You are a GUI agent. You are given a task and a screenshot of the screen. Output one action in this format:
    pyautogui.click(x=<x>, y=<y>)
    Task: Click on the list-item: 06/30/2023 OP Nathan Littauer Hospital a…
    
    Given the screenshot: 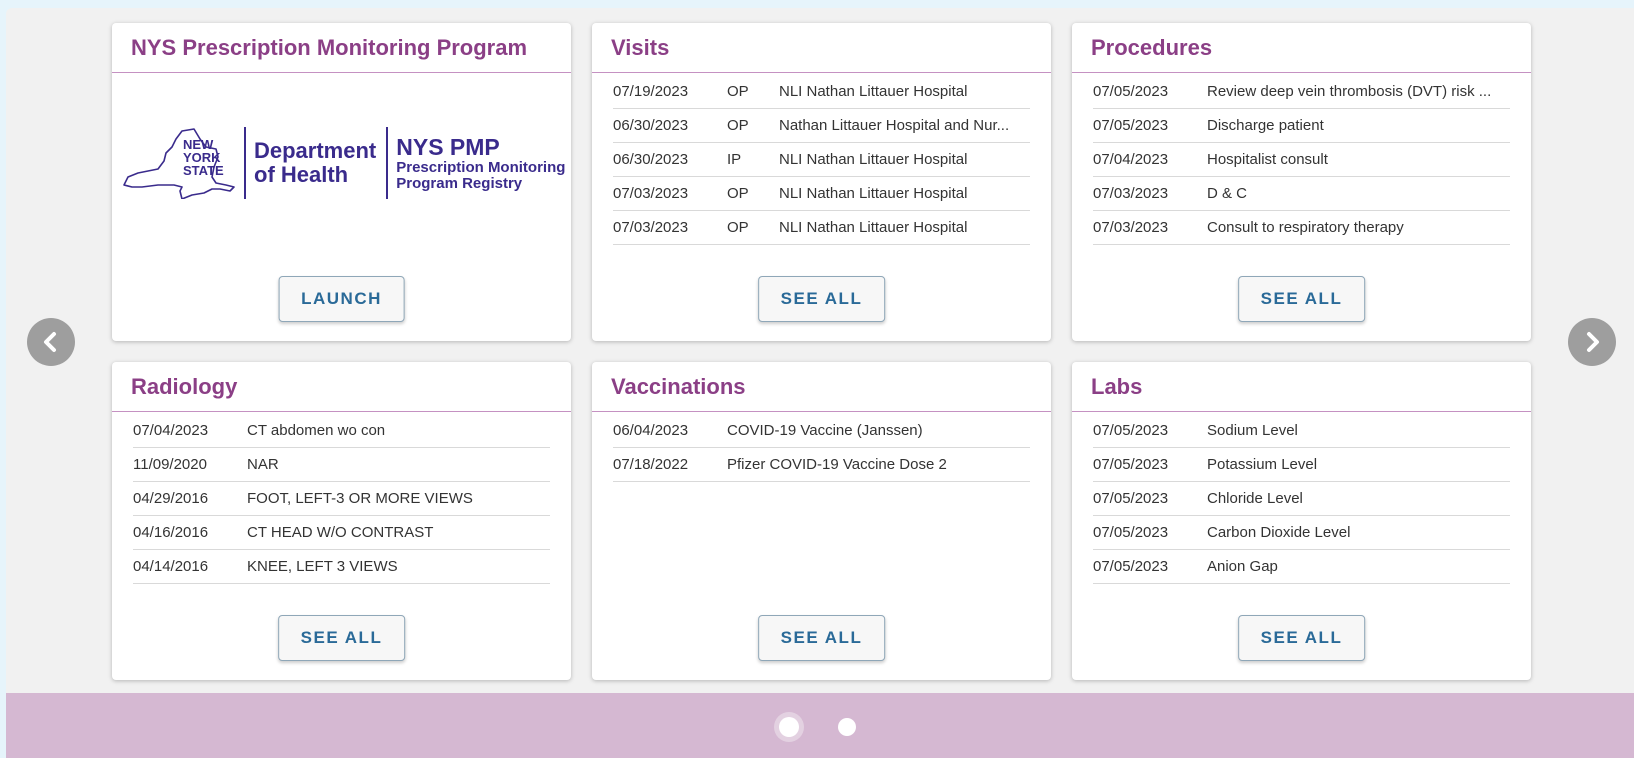 What is the action you would take?
    pyautogui.click(x=821, y=126)
    